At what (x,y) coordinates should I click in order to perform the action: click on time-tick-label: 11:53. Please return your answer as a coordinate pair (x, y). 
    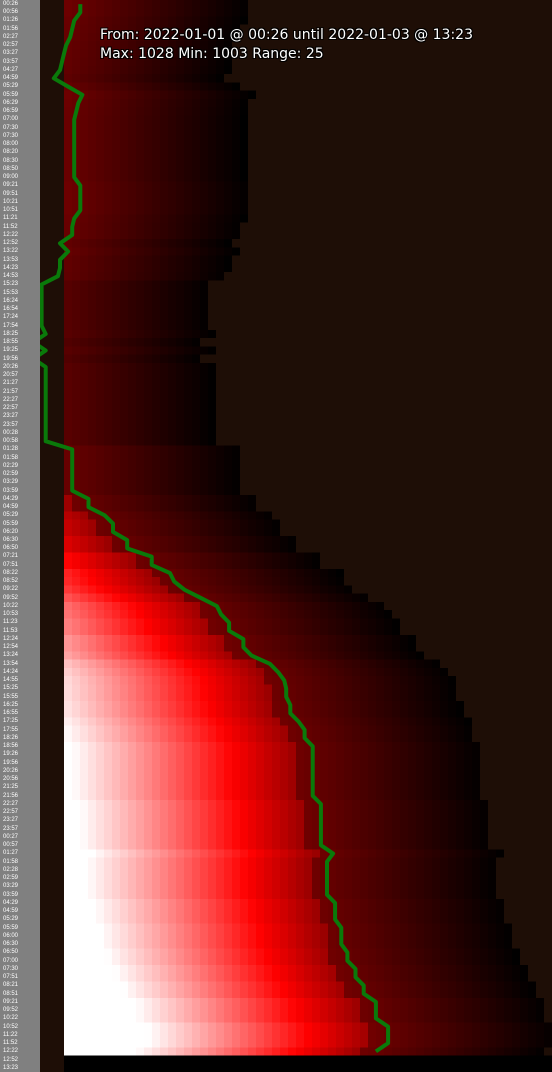
    Looking at the image, I should click on (10, 630).